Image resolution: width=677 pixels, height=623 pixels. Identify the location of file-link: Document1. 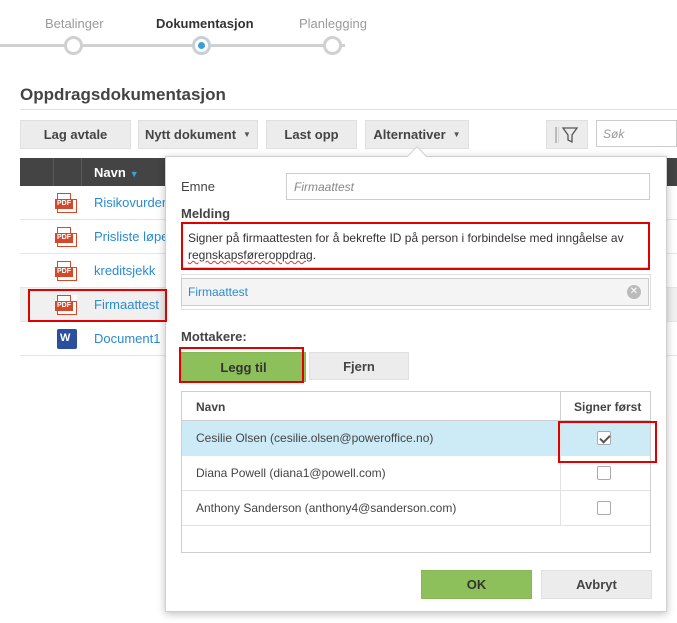
(127, 338).